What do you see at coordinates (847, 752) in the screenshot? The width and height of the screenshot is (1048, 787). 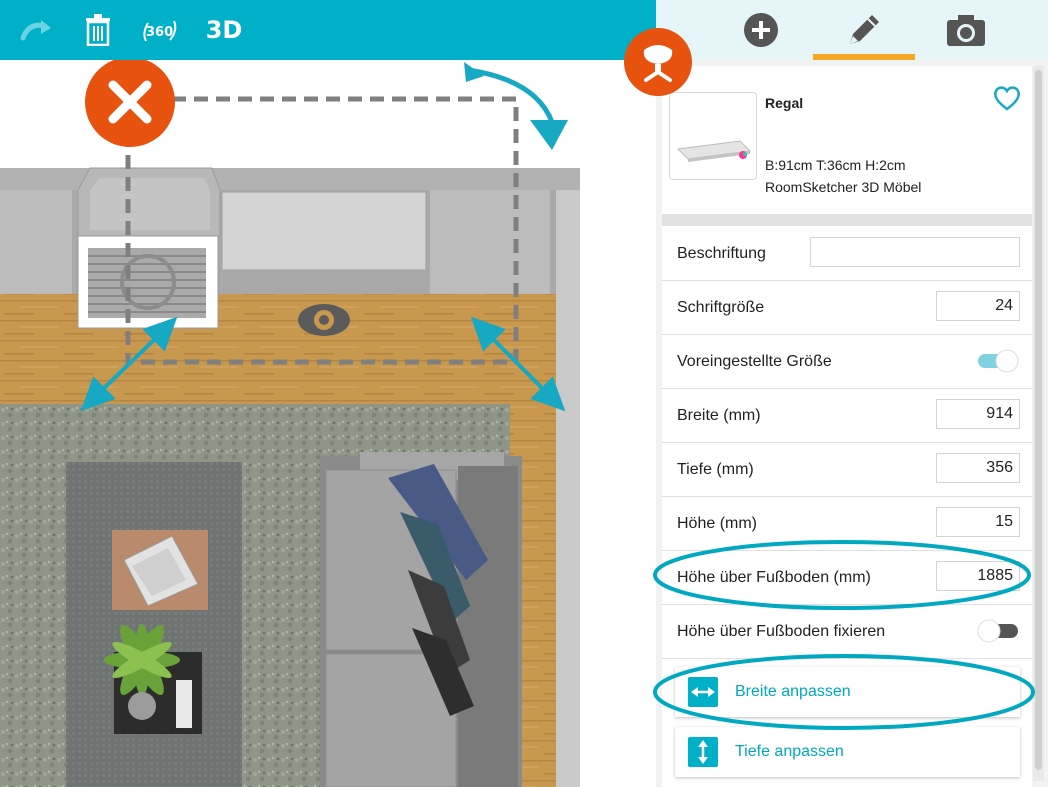 I see `fit-depth-button: Tiefe anpassen` at bounding box center [847, 752].